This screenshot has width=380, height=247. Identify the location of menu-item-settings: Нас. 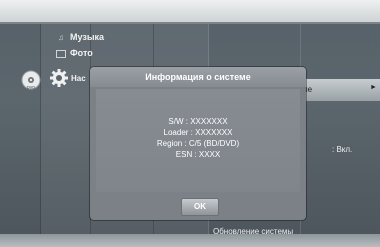
(78, 78).